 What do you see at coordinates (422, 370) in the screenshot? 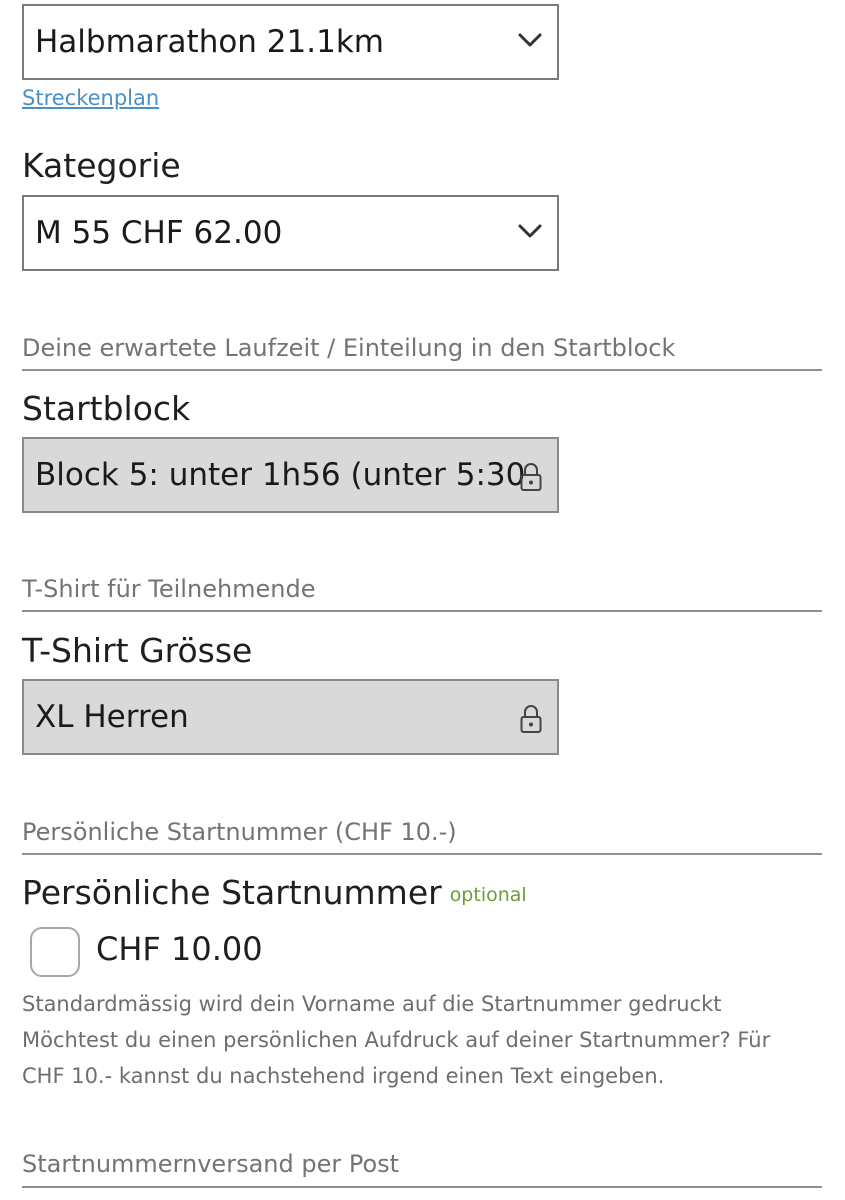
I see `runtime-section-divider` at bounding box center [422, 370].